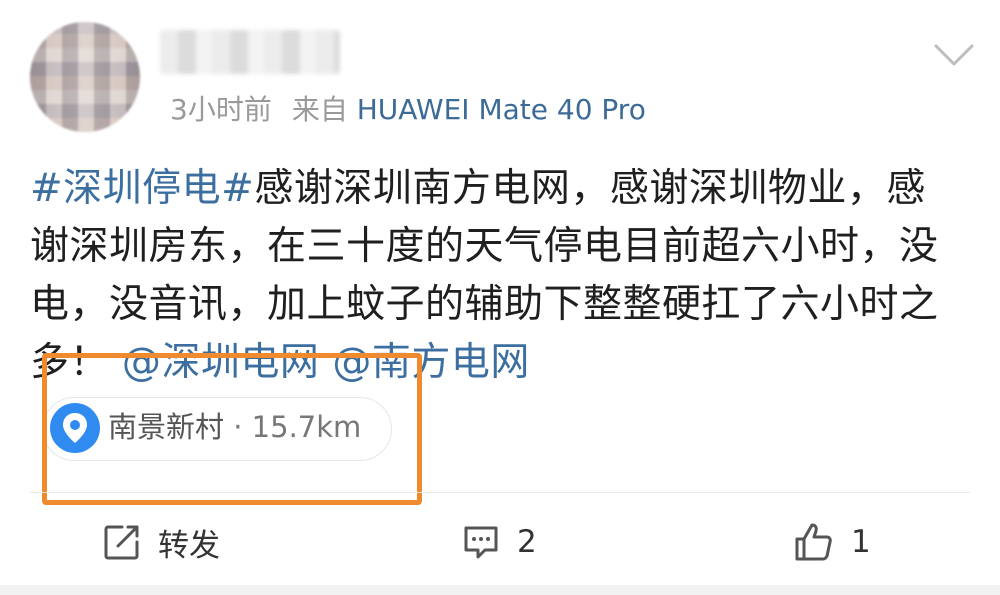  I want to click on post-time: 3小时前, so click(221, 109).